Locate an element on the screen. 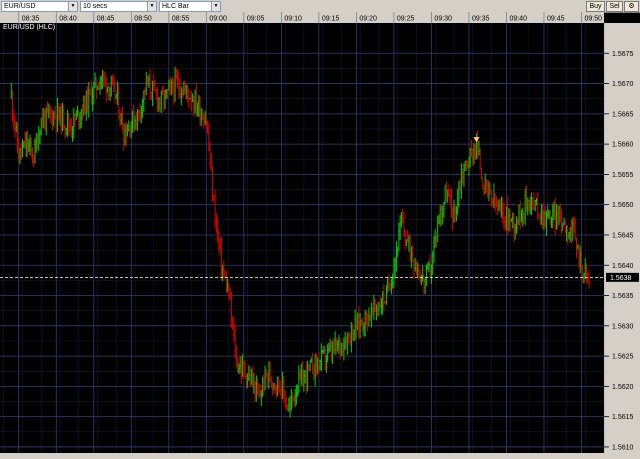 This screenshot has width=640, height=459. settings-button: ⚙ is located at coordinates (631, 6).